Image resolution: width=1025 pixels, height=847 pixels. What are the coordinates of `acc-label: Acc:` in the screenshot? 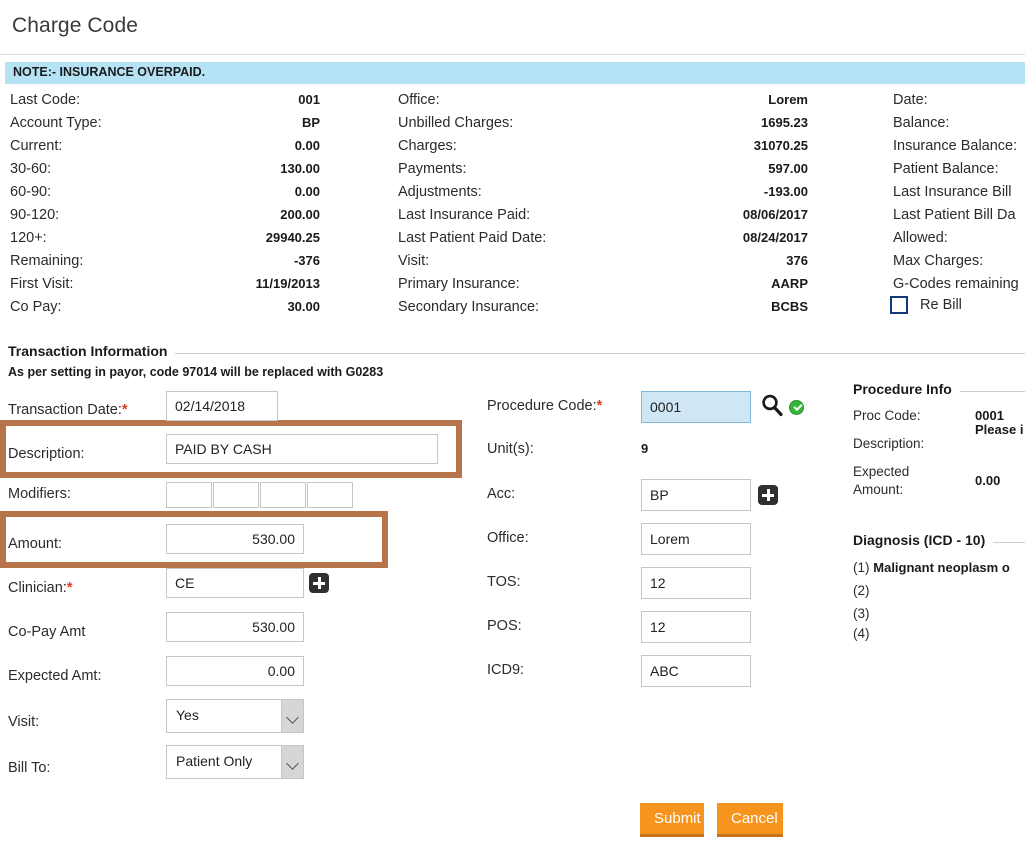 It's located at (501, 494).